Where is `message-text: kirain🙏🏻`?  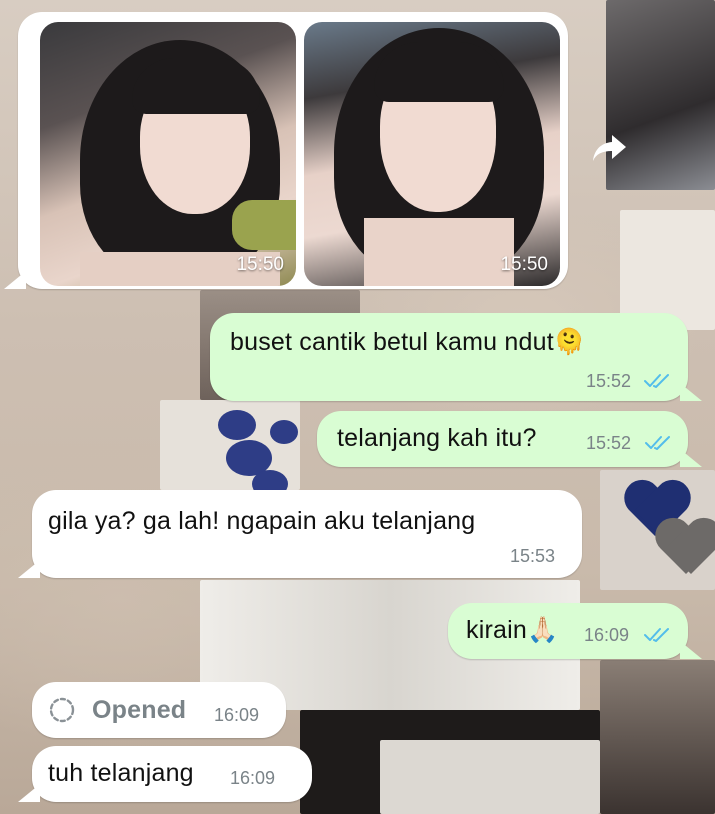
message-text: kirain🙏🏻 is located at coordinates (512, 630).